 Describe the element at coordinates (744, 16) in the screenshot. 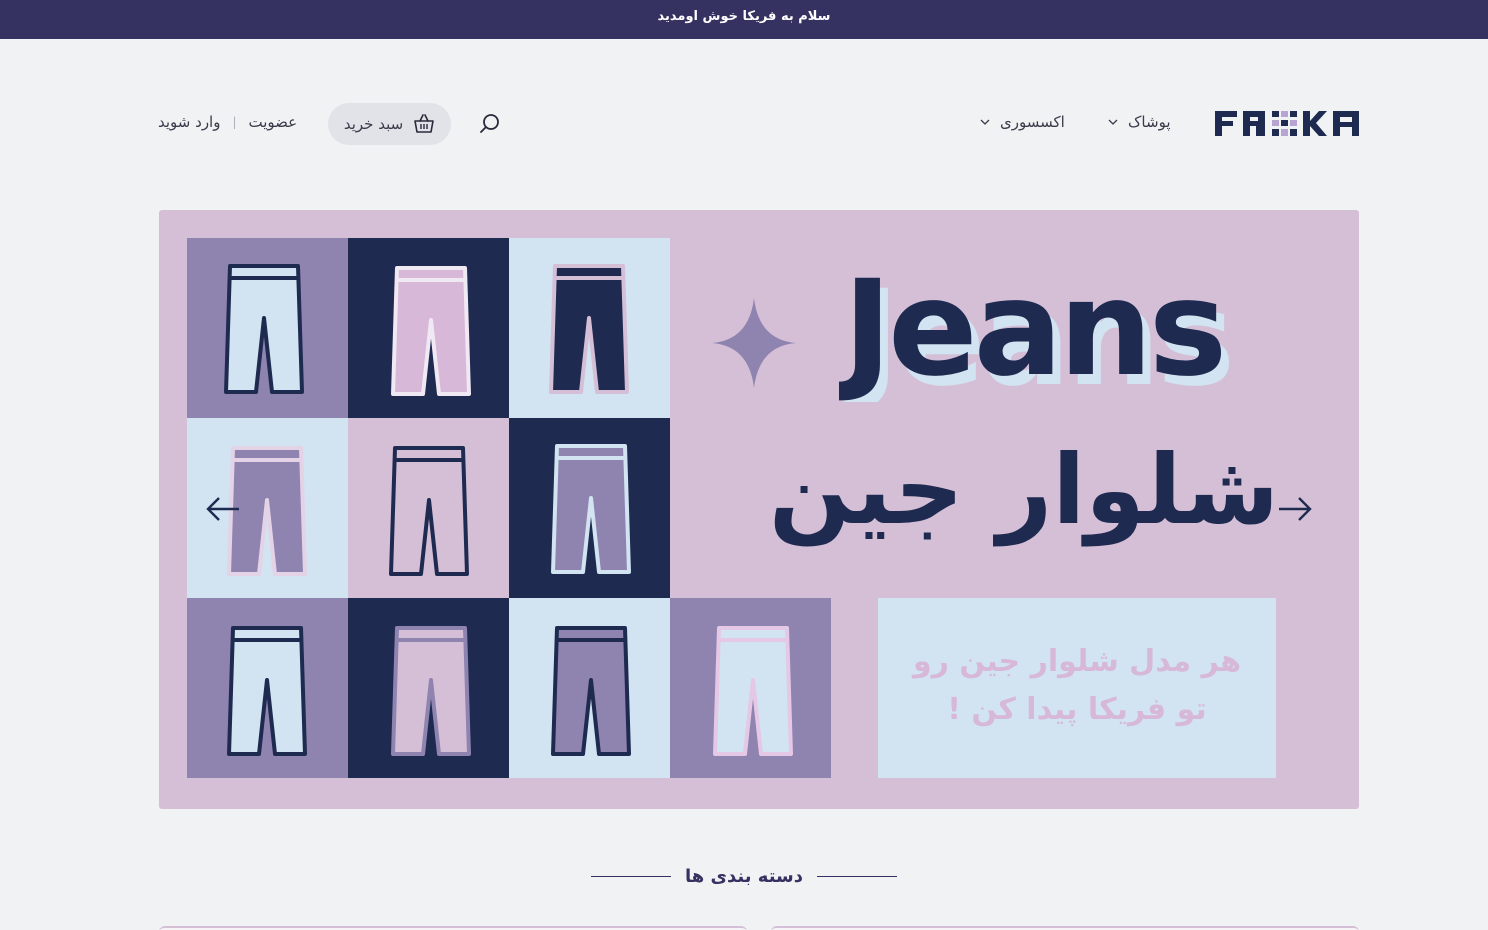

I see `welcome-text: سلام به فریکا خوش اومدید` at that location.